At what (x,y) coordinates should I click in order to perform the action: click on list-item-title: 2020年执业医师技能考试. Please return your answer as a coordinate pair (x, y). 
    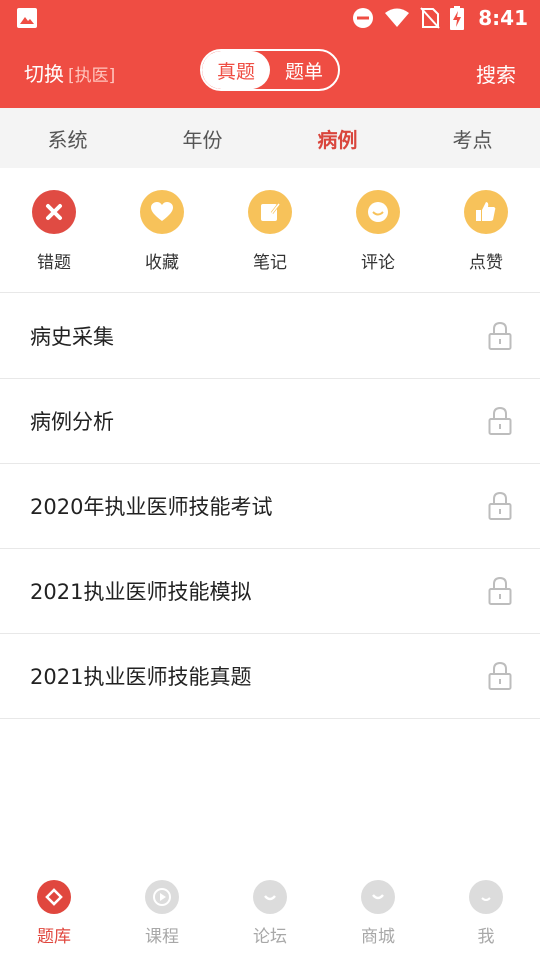
    Looking at the image, I should click on (151, 507).